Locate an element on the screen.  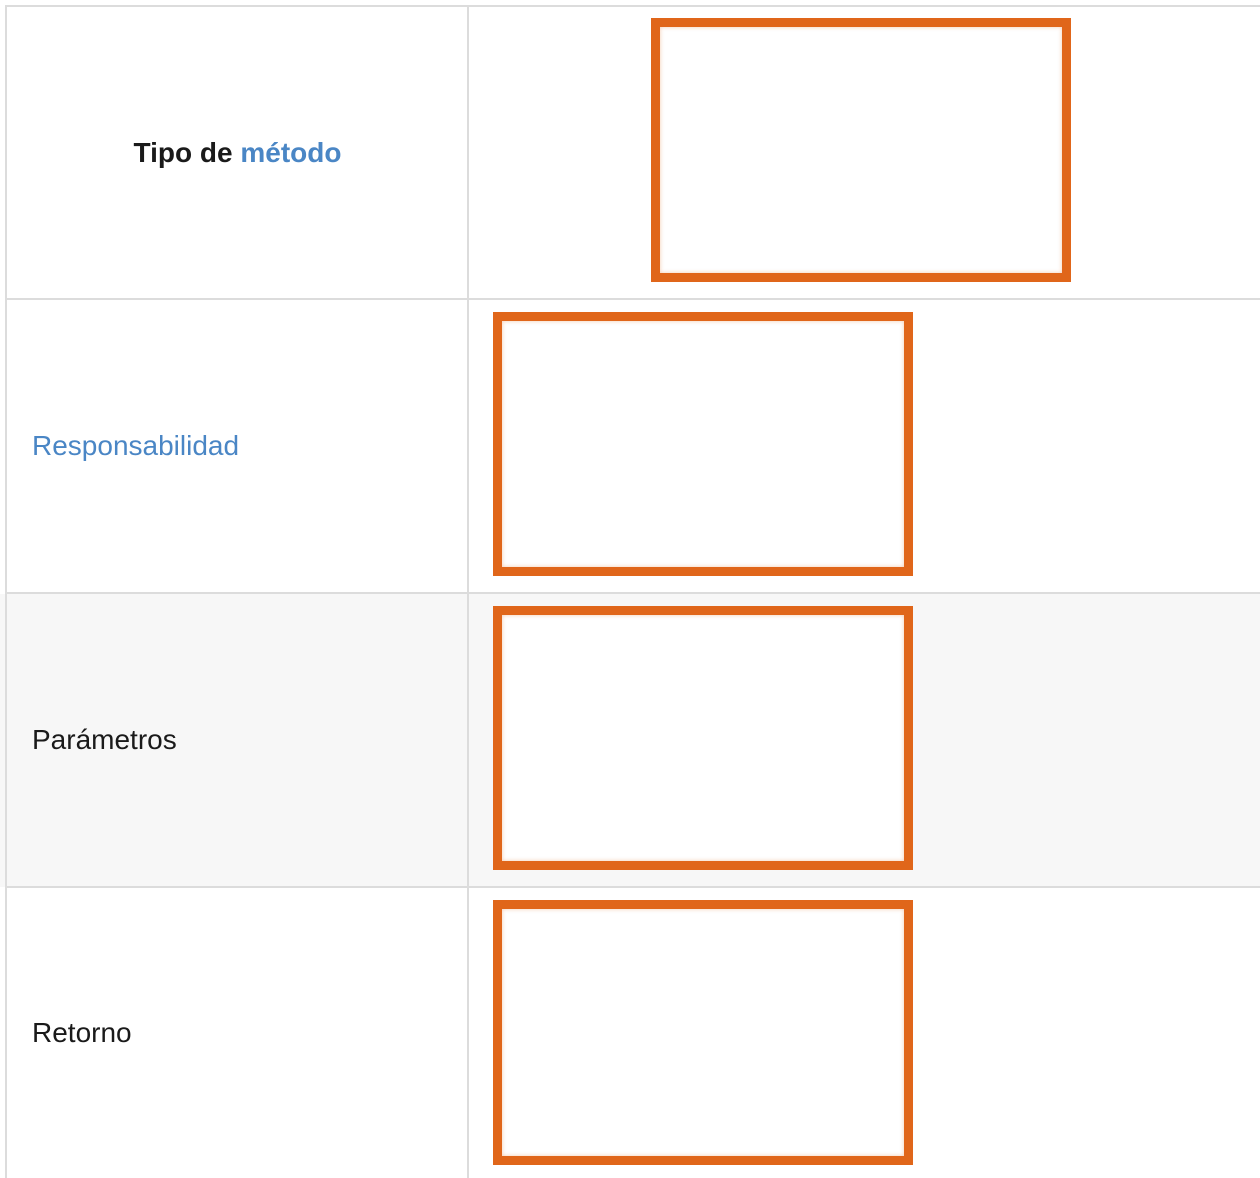
label-tipo-de-metodo: Tipo de método is located at coordinates (237, 152).